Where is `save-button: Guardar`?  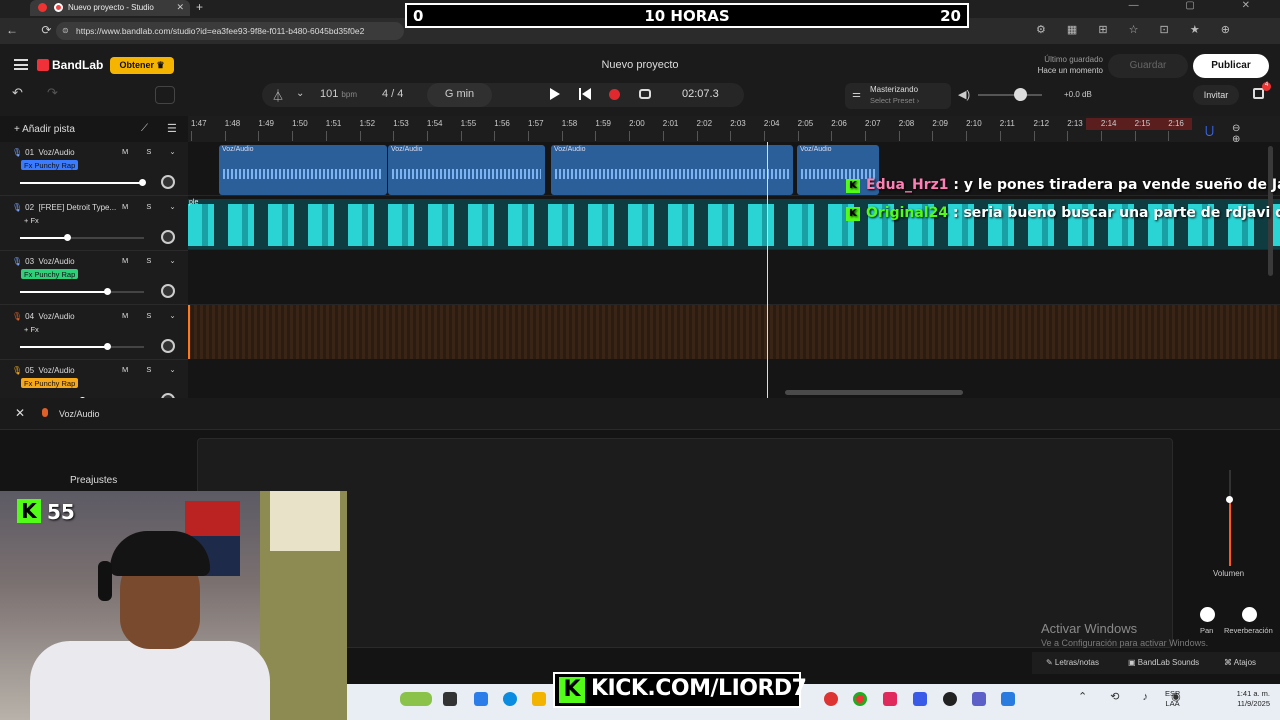 save-button: Guardar is located at coordinates (1148, 66).